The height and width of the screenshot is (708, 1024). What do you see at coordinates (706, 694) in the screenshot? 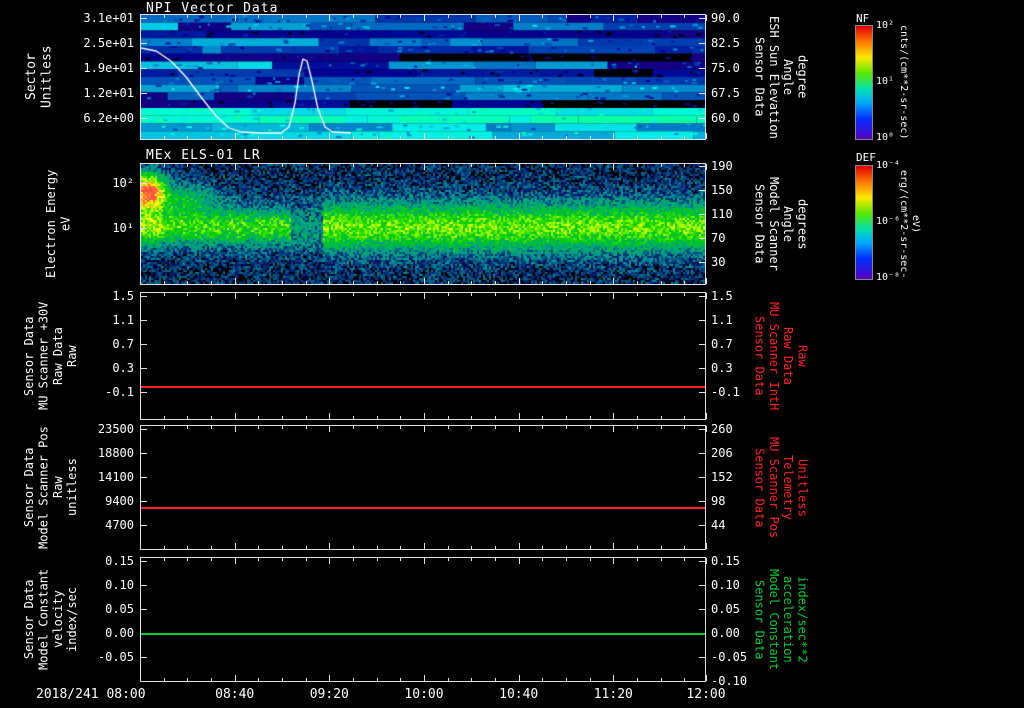
I see `x-axis-tick-label: 12:00` at bounding box center [706, 694].